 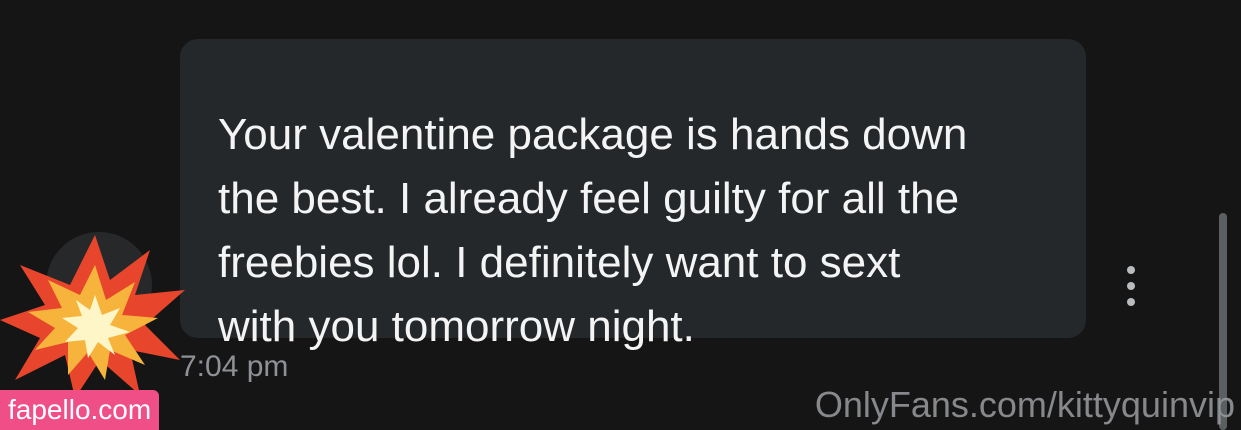 What do you see at coordinates (1024, 404) in the screenshot?
I see `watermark-right: OnlyFans.com/kittyquinvip` at bounding box center [1024, 404].